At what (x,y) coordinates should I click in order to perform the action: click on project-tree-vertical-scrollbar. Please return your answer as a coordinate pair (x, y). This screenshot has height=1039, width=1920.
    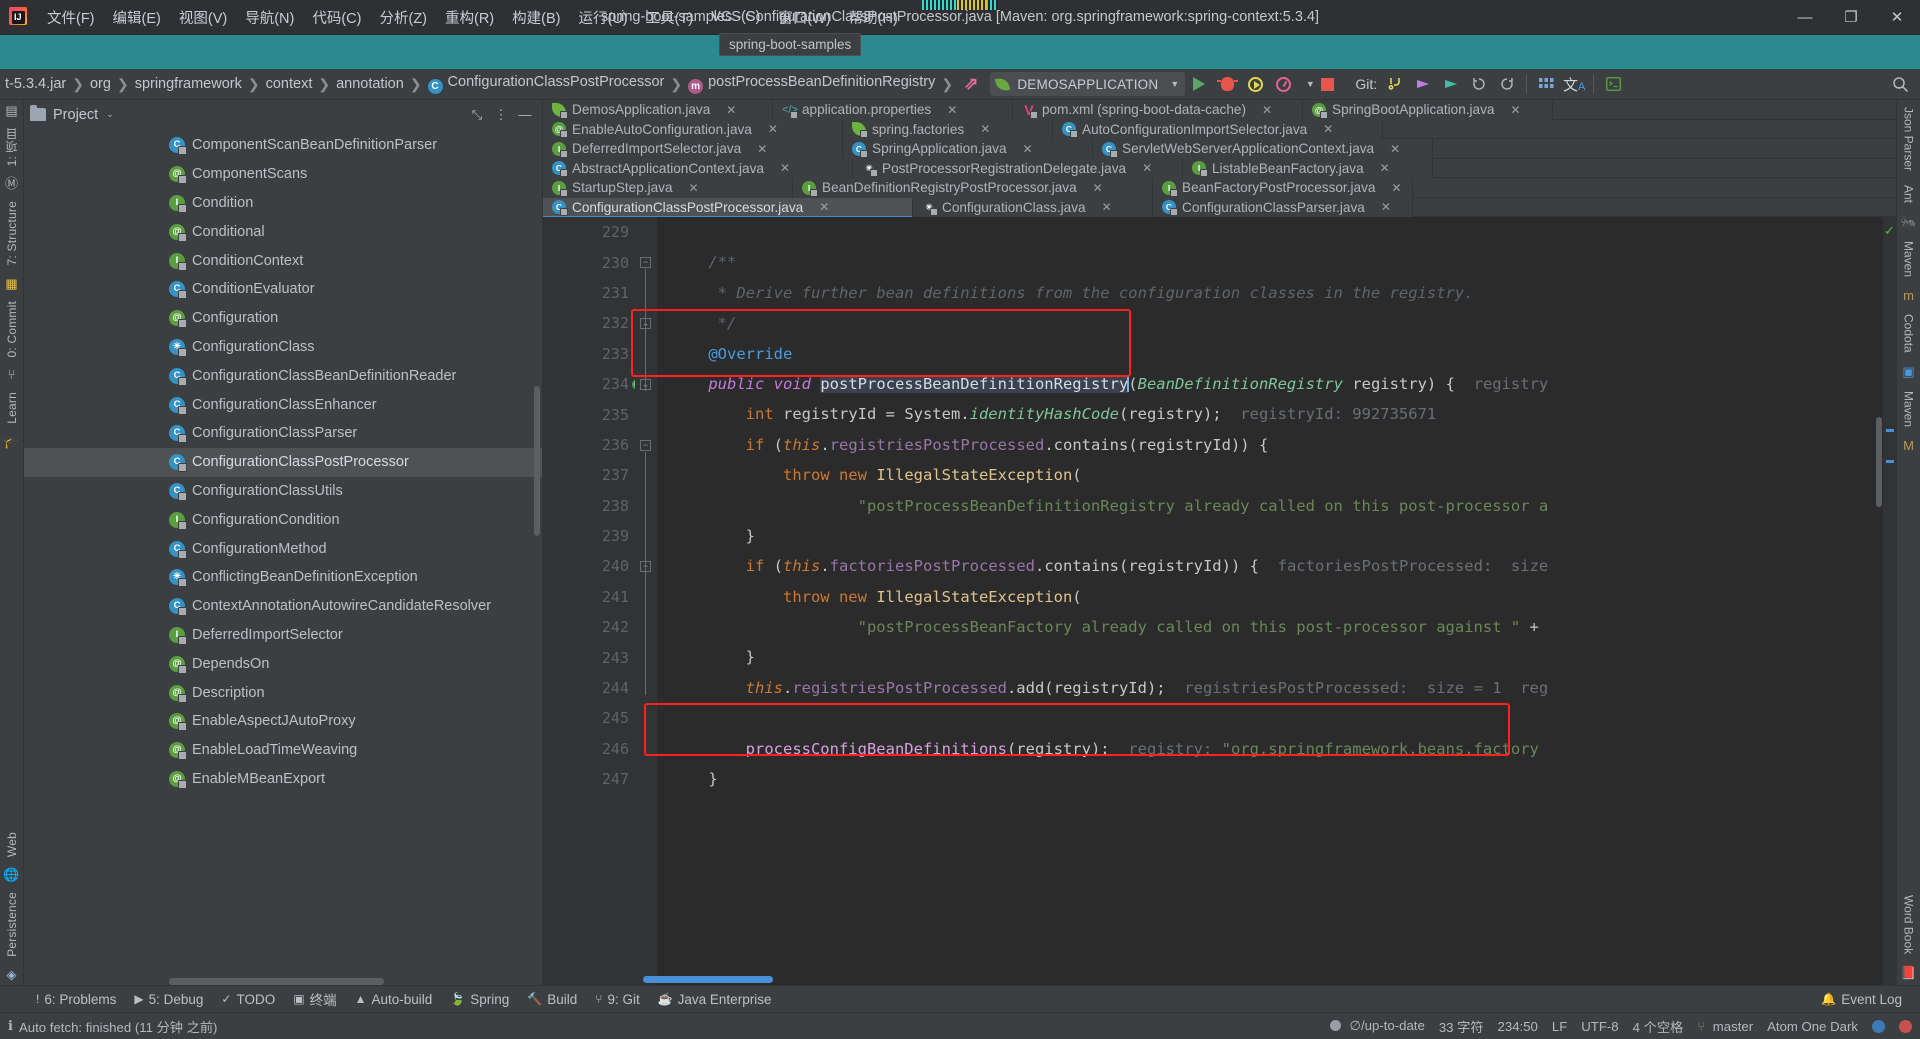
    Looking at the image, I should click on (537, 460).